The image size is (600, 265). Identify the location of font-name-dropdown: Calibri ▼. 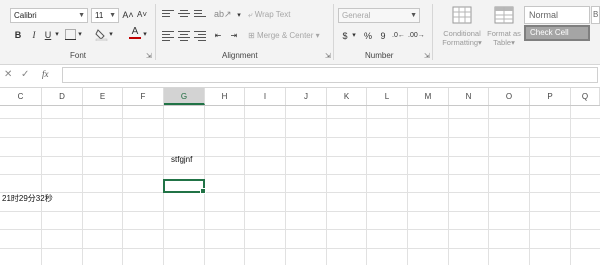
(49, 15).